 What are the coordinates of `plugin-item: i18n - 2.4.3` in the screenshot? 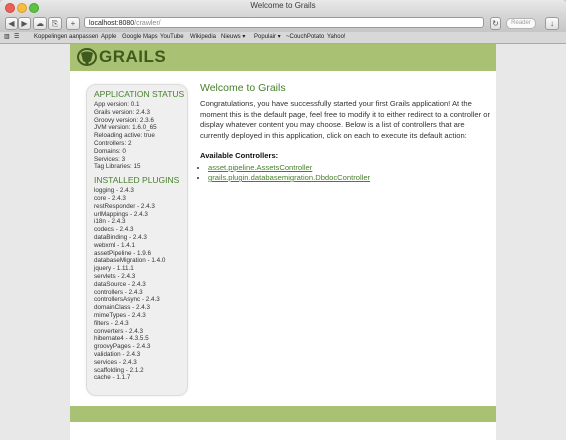 It's located at (110, 222).